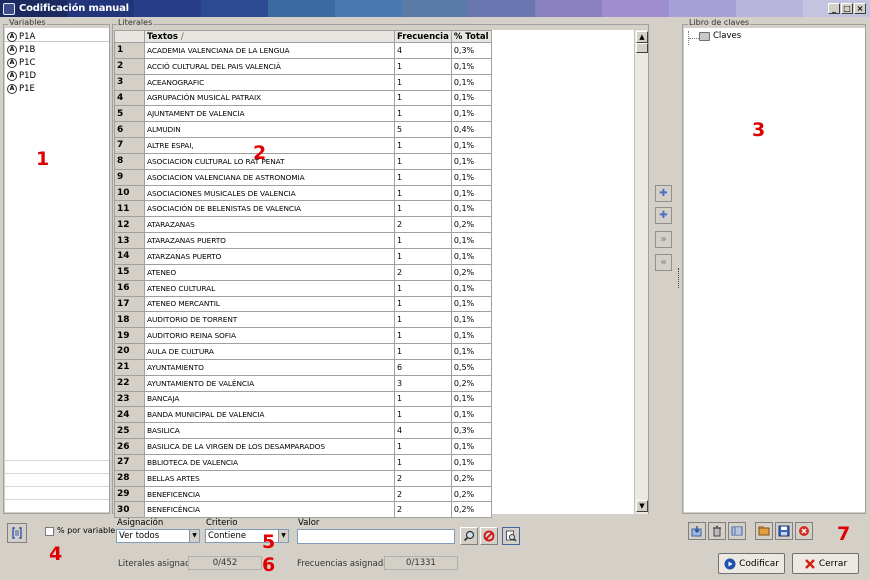 Image resolution: width=870 pixels, height=580 pixels. What do you see at coordinates (303, 304) in the screenshot?
I see `table-row: 17 ATENEO MERCANTIL 1 0,1%` at bounding box center [303, 304].